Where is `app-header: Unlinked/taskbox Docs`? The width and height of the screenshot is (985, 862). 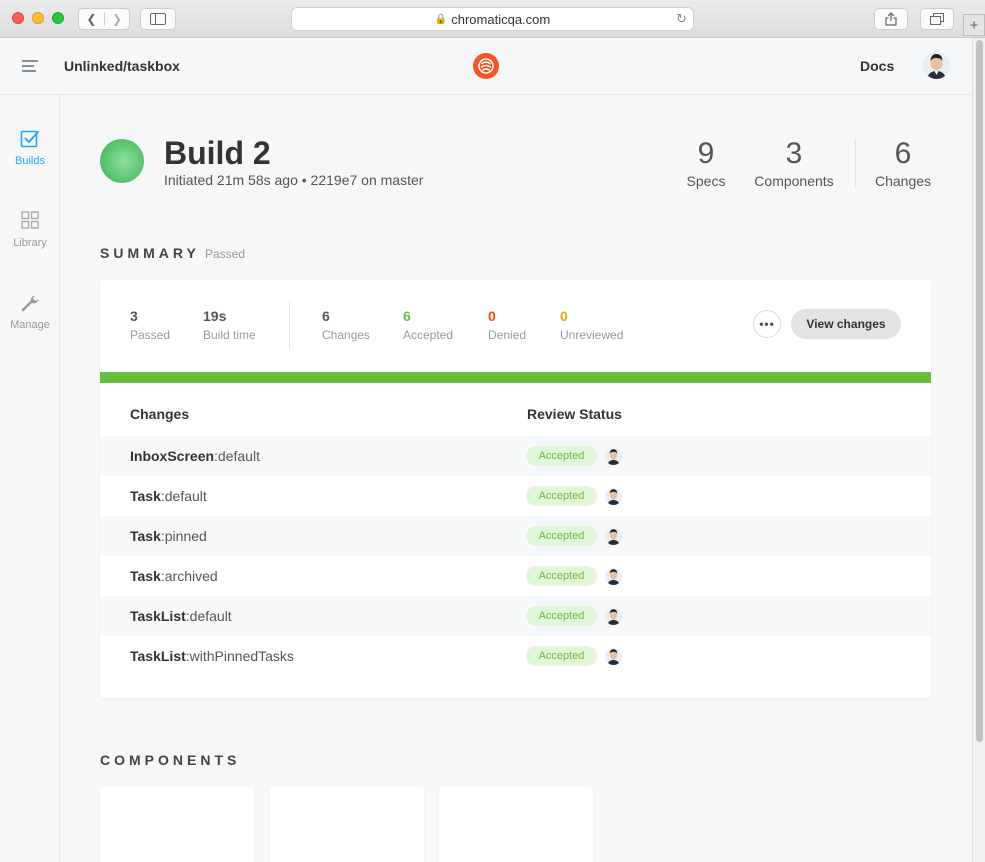
app-header: Unlinked/taskbox Docs is located at coordinates (486, 66).